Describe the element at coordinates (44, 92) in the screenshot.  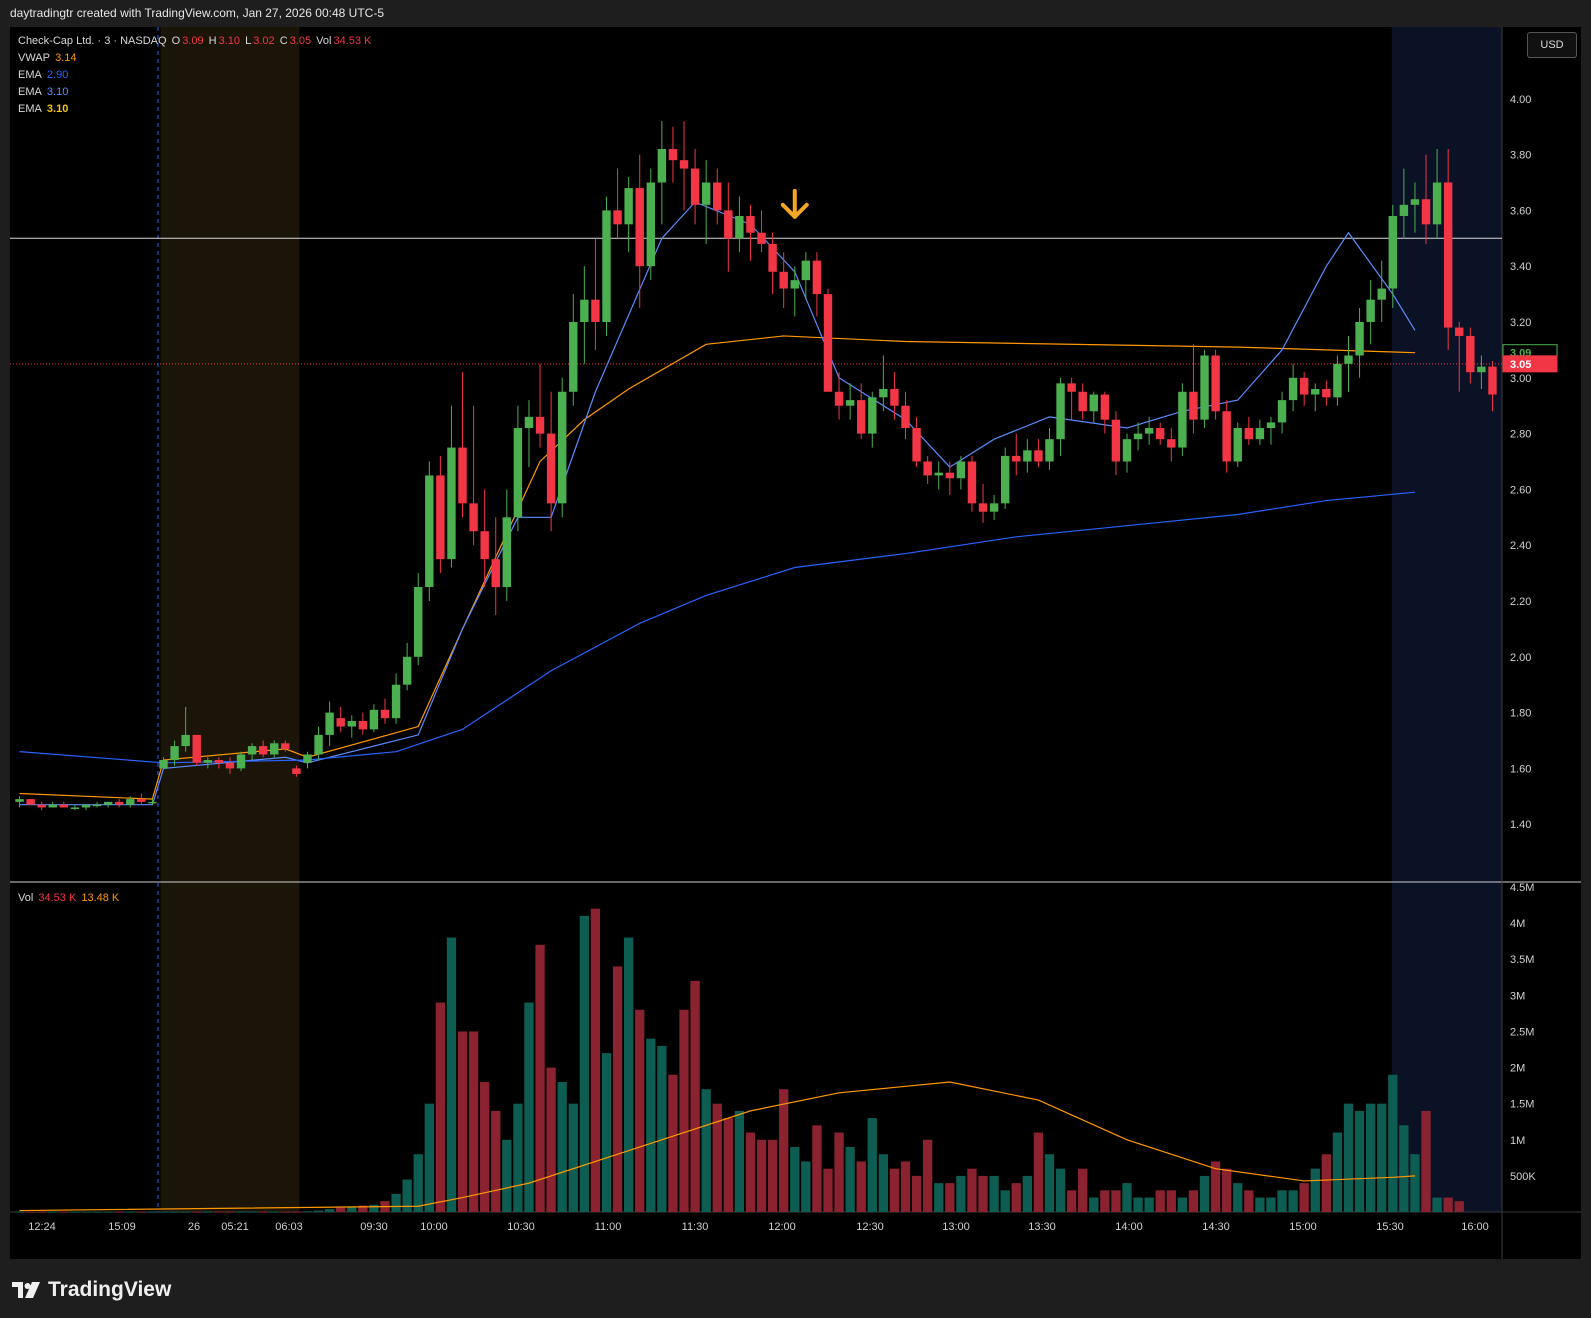
I see `ema2-legend: EMA 3.10` at that location.